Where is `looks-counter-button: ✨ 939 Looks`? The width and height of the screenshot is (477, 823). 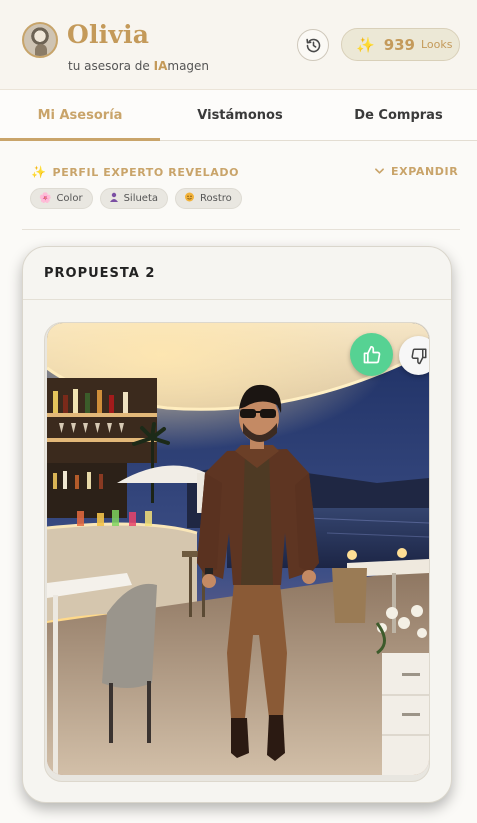 looks-counter-button: ✨ 939 Looks is located at coordinates (400, 44).